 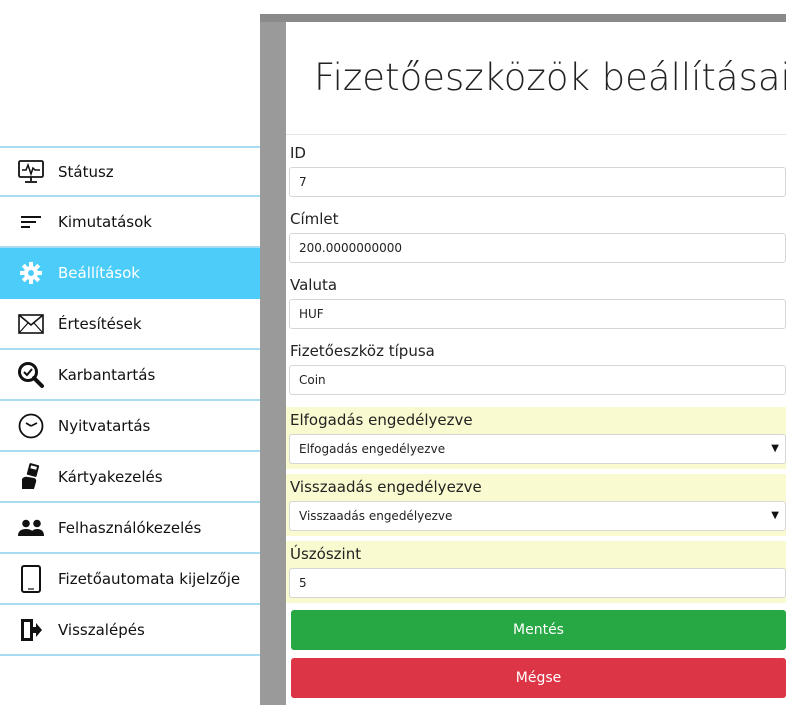 What do you see at coordinates (101, 629) in the screenshot?
I see `sidebar-item-label: Visszalépés` at bounding box center [101, 629].